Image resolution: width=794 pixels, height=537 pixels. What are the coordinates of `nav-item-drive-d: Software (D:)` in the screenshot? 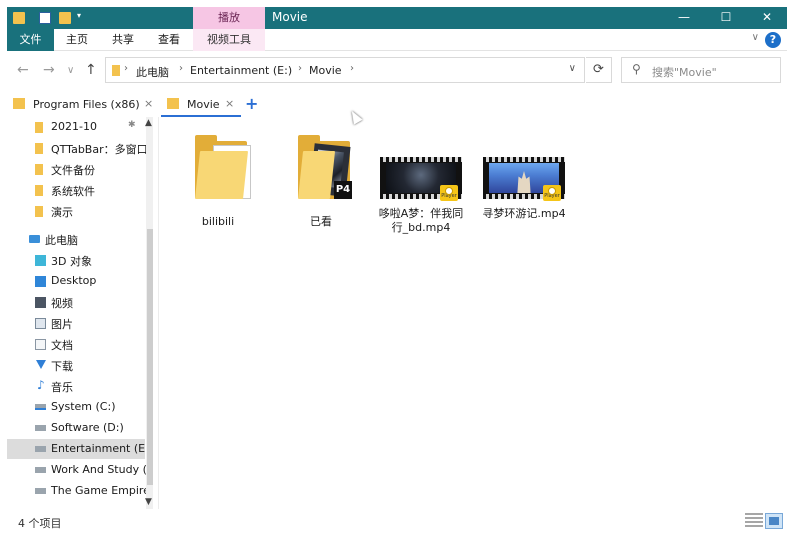 It's located at (74, 428).